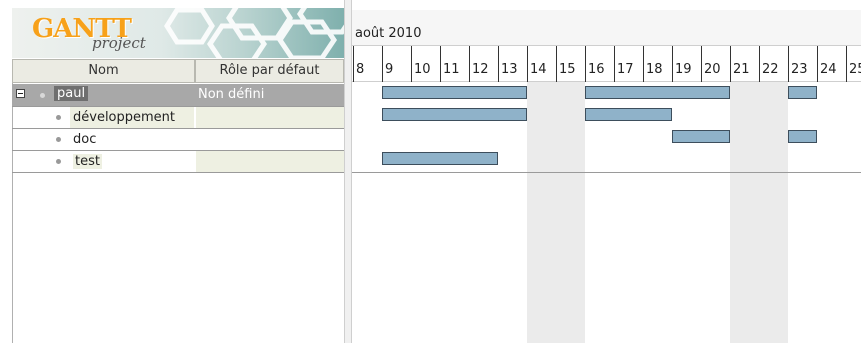  Describe the element at coordinates (567, 69) in the screenshot. I see `day-label: 15` at that location.